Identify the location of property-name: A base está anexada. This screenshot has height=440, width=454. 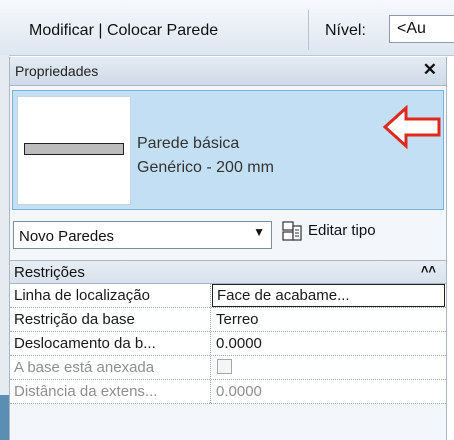
(110, 367).